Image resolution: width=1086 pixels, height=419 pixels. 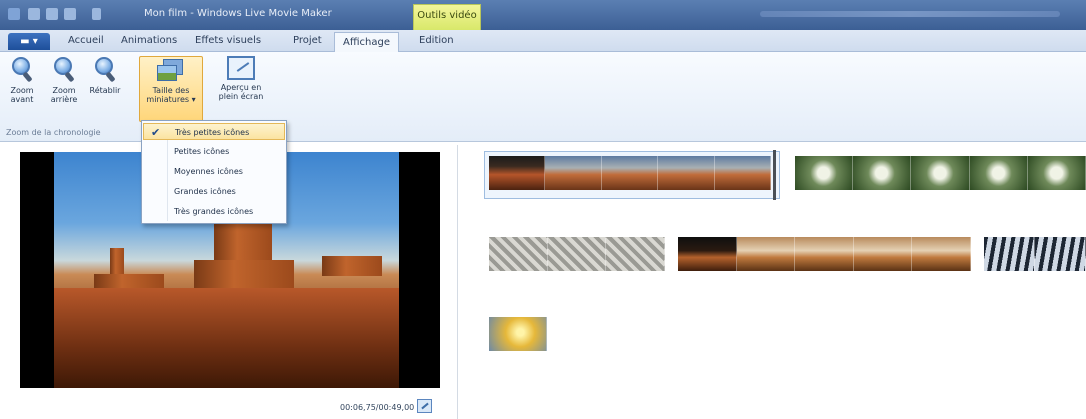 What do you see at coordinates (105, 90) in the screenshot?
I see `zoom-reset-label: Rétablir` at bounding box center [105, 90].